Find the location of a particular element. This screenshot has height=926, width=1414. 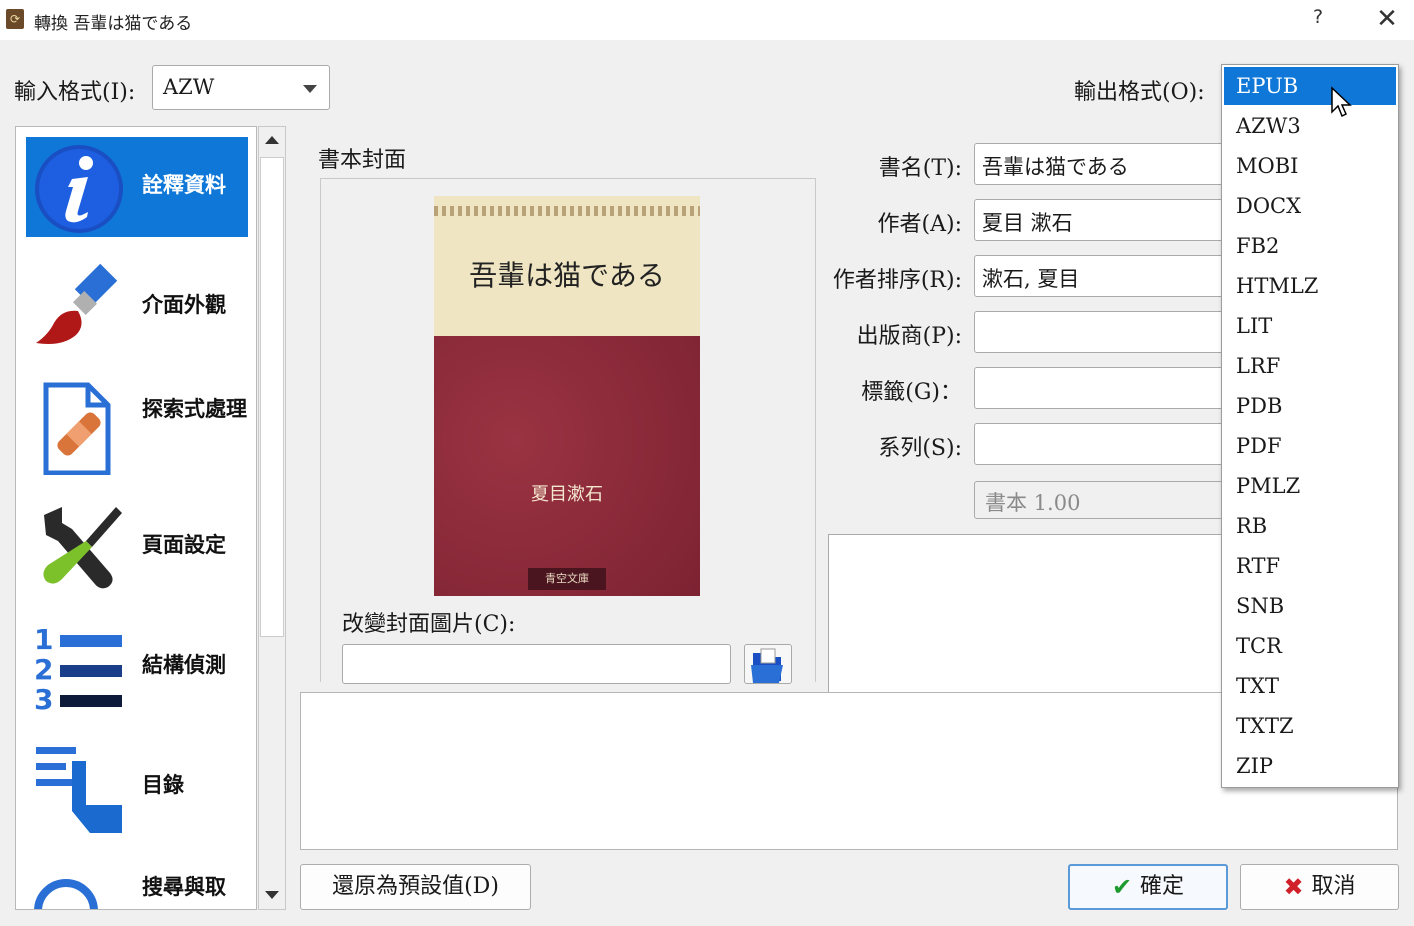

browse-cover-button is located at coordinates (768, 664).